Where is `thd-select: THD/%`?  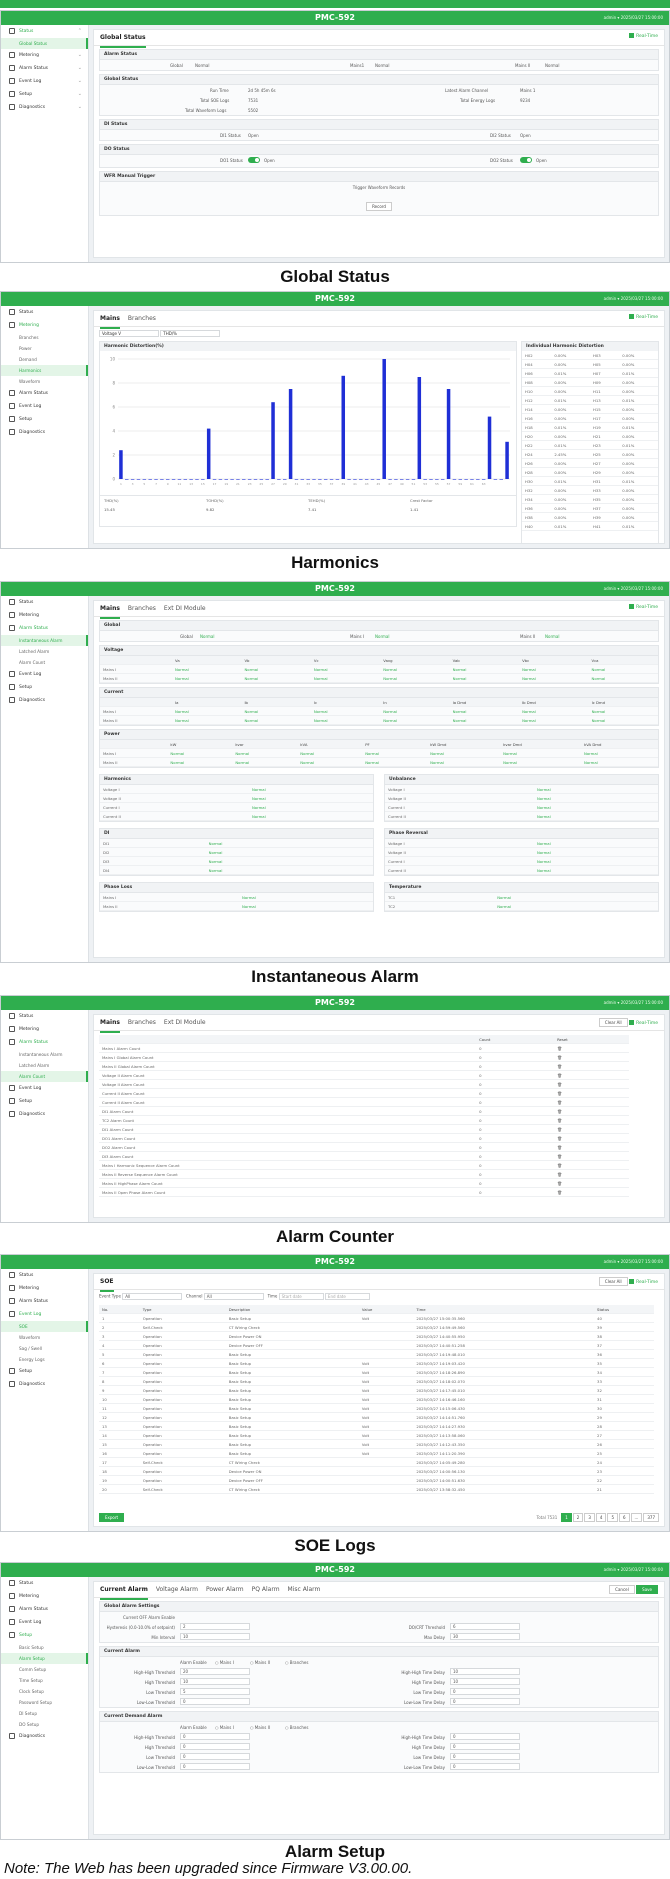
thd-select: THD/% is located at coordinates (190, 333).